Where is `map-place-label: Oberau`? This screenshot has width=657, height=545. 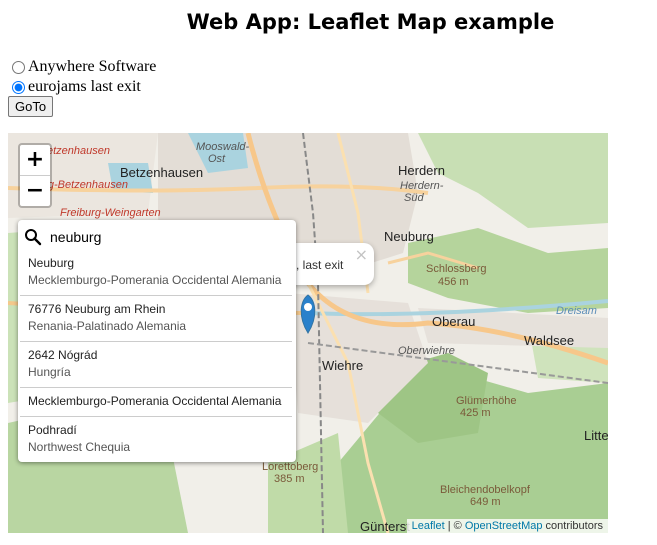 map-place-label: Oberau is located at coordinates (454, 321).